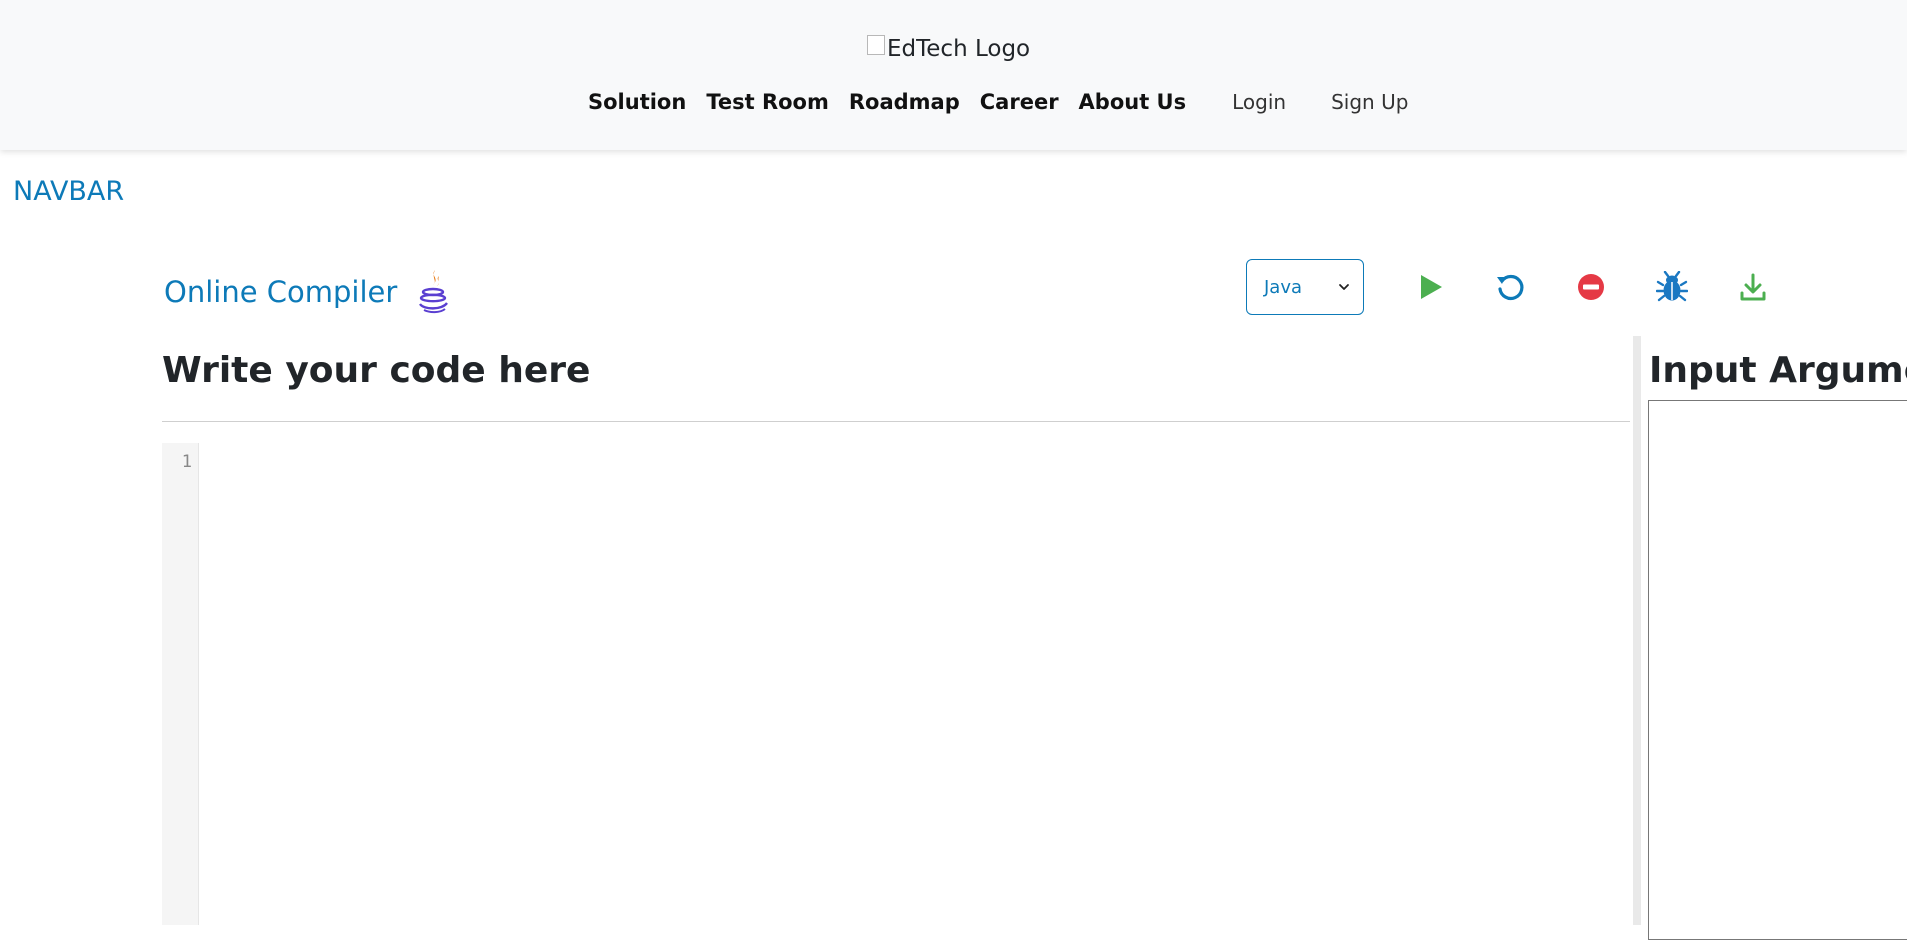  I want to click on editor-gutter: 1, so click(180, 684).